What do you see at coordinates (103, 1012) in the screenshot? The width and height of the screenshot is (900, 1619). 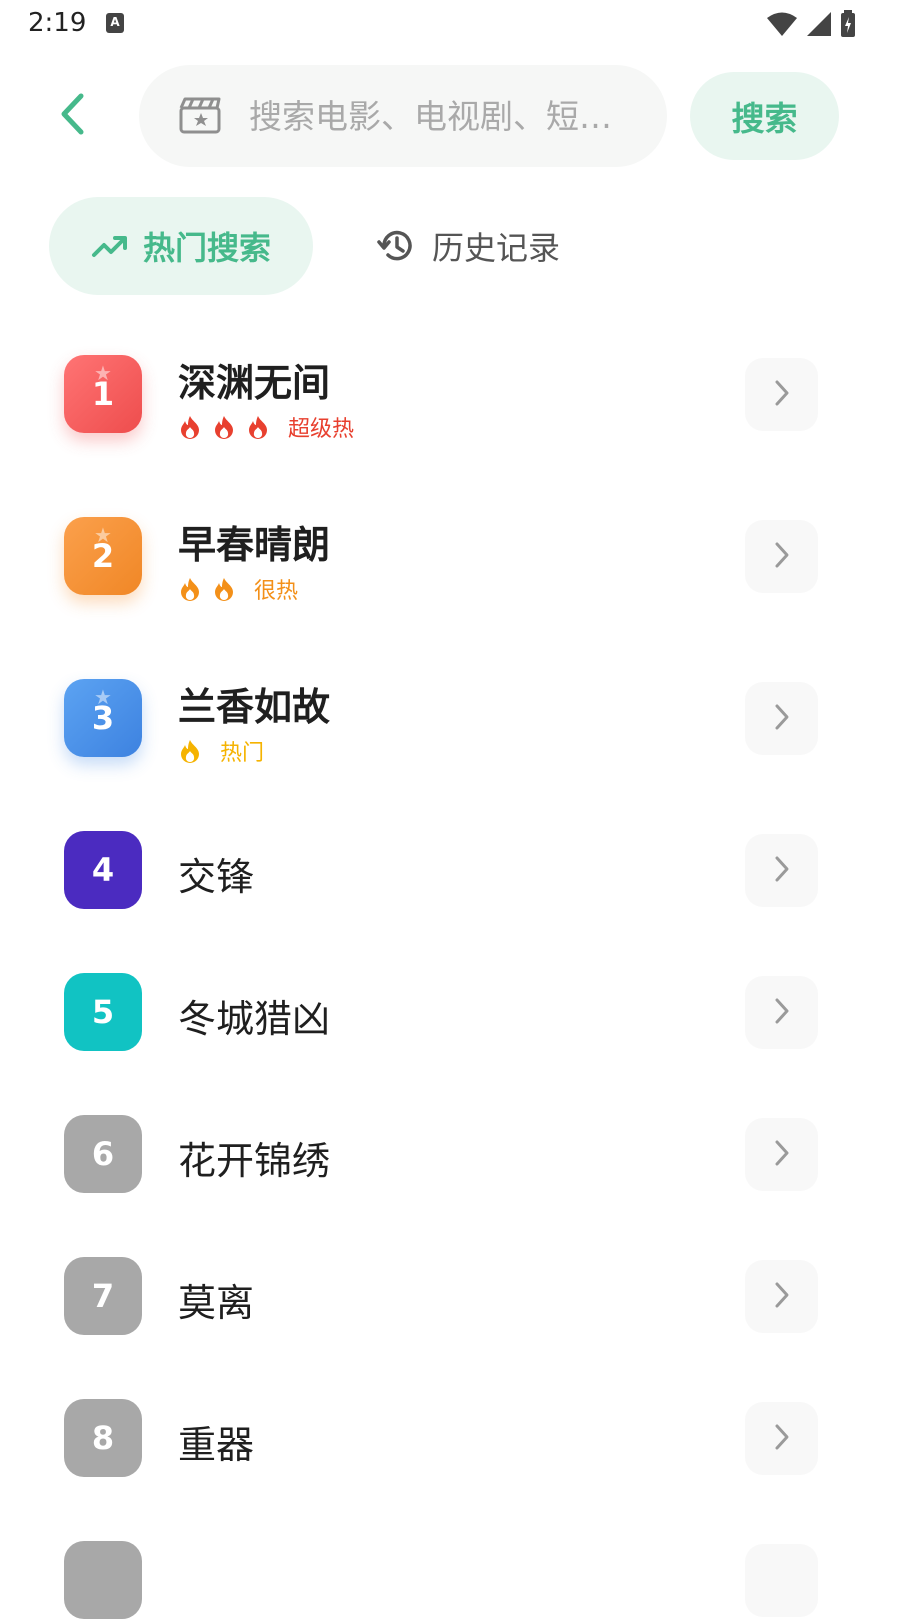 I see `rank-badge: 5` at bounding box center [103, 1012].